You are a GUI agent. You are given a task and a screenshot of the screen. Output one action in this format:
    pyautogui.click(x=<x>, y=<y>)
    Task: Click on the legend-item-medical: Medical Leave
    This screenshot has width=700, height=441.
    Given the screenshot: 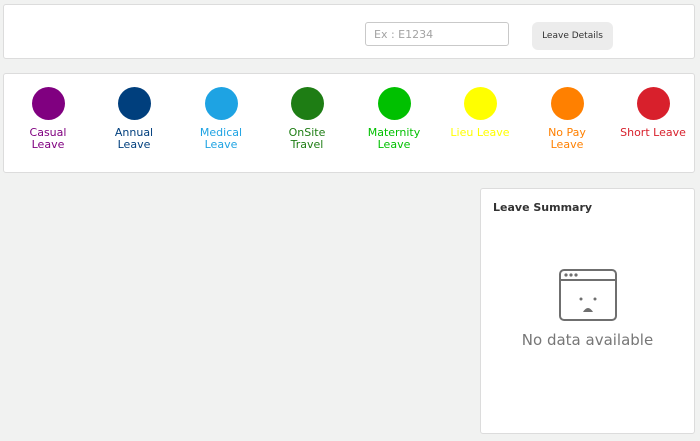 What is the action you would take?
    pyautogui.click(x=221, y=119)
    